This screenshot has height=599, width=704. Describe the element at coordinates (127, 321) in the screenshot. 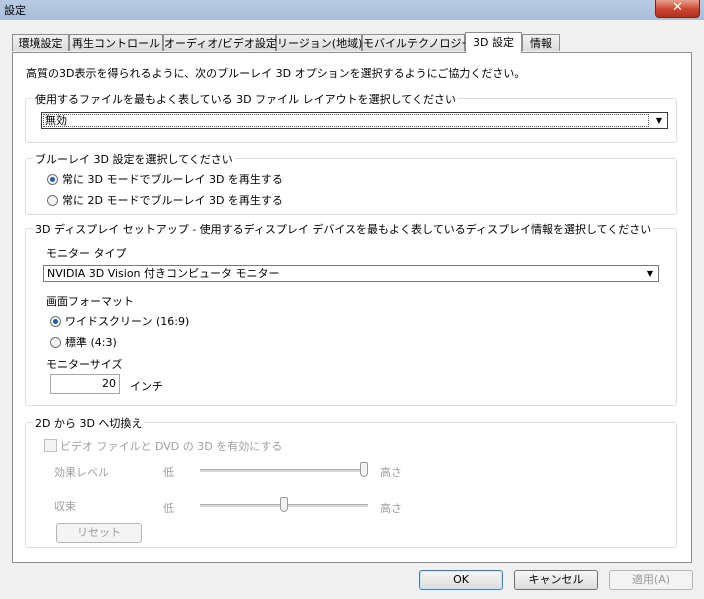

I see `radio-label: ワイドスクリーン (16:9)` at that location.